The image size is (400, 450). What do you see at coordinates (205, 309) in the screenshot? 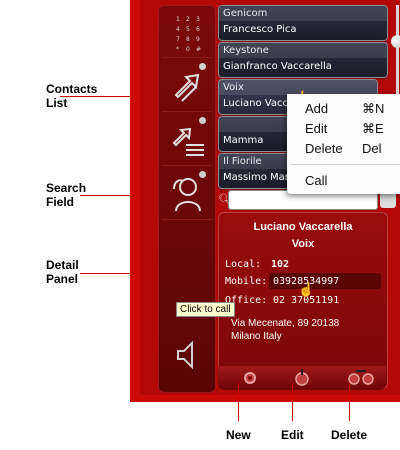
I see `call-tooltip: Click to call` at bounding box center [205, 309].